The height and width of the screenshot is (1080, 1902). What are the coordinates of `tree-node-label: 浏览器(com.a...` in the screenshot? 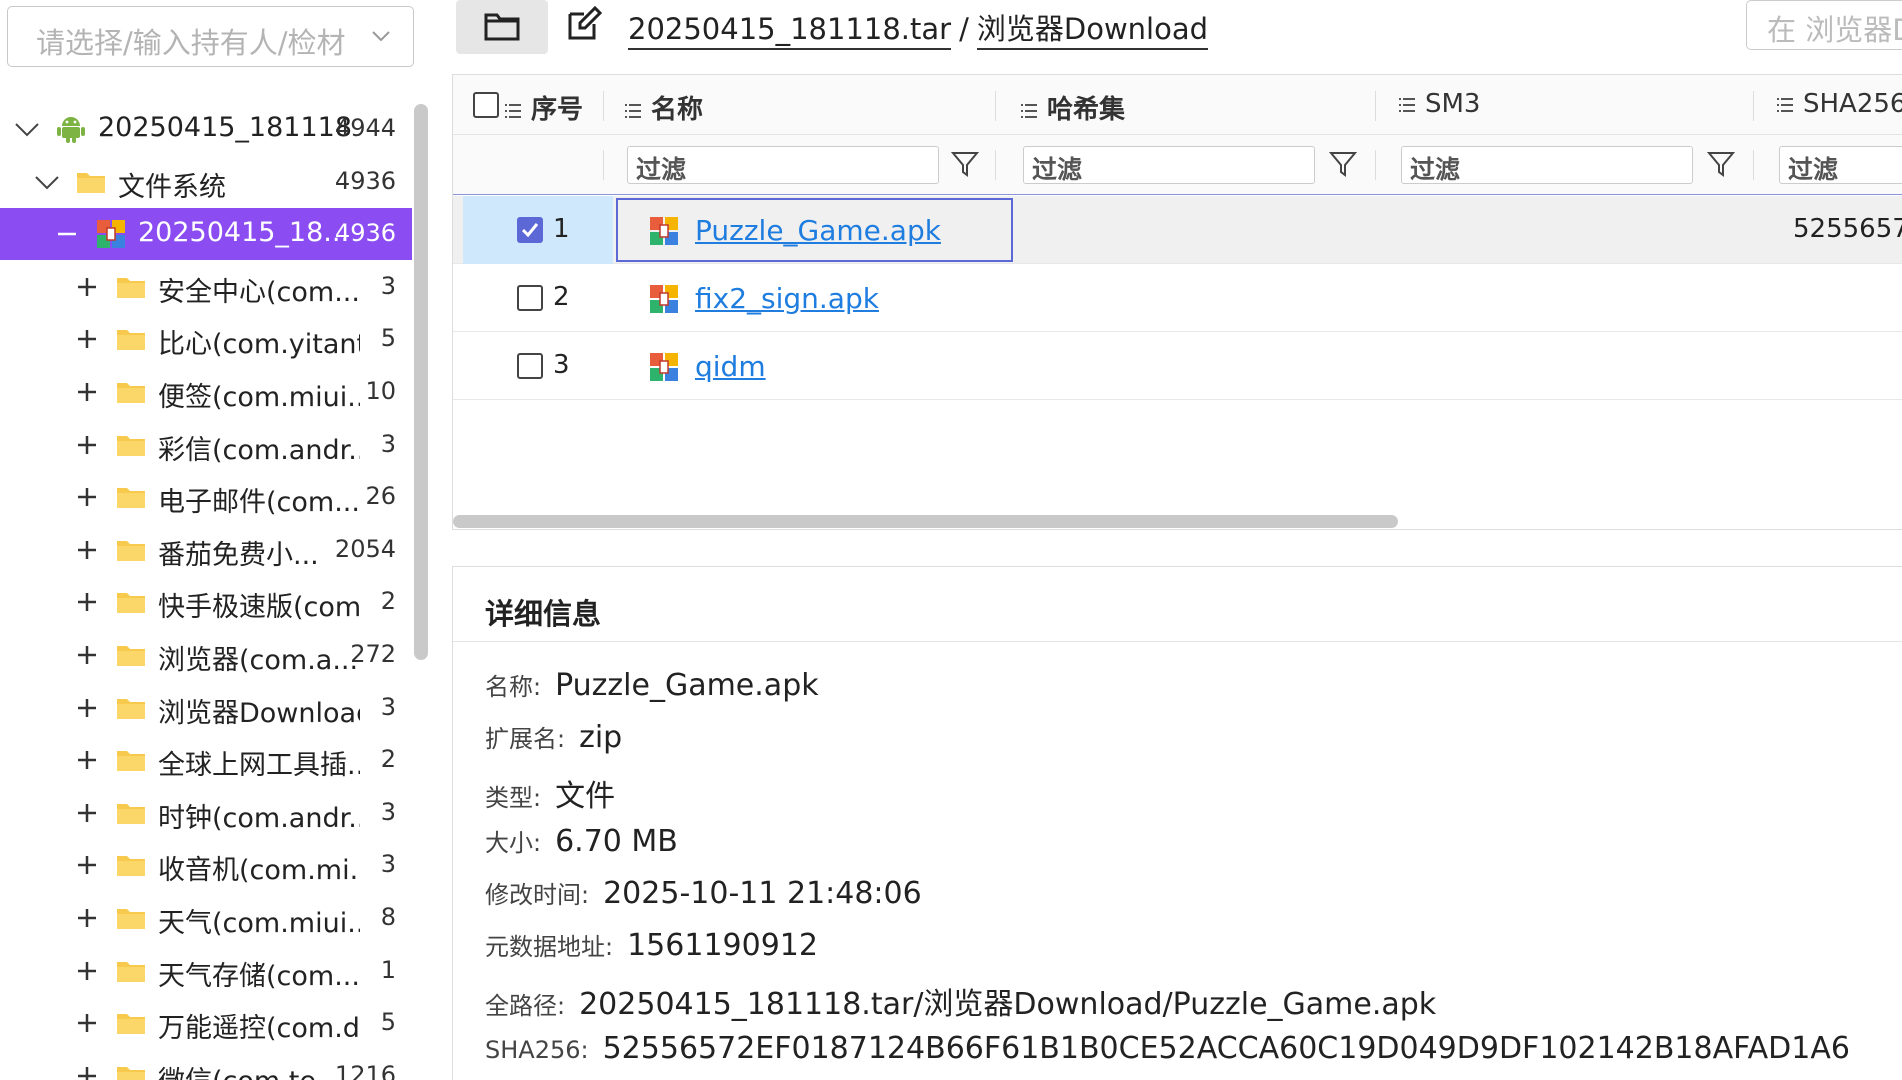 It's located at (258, 660).